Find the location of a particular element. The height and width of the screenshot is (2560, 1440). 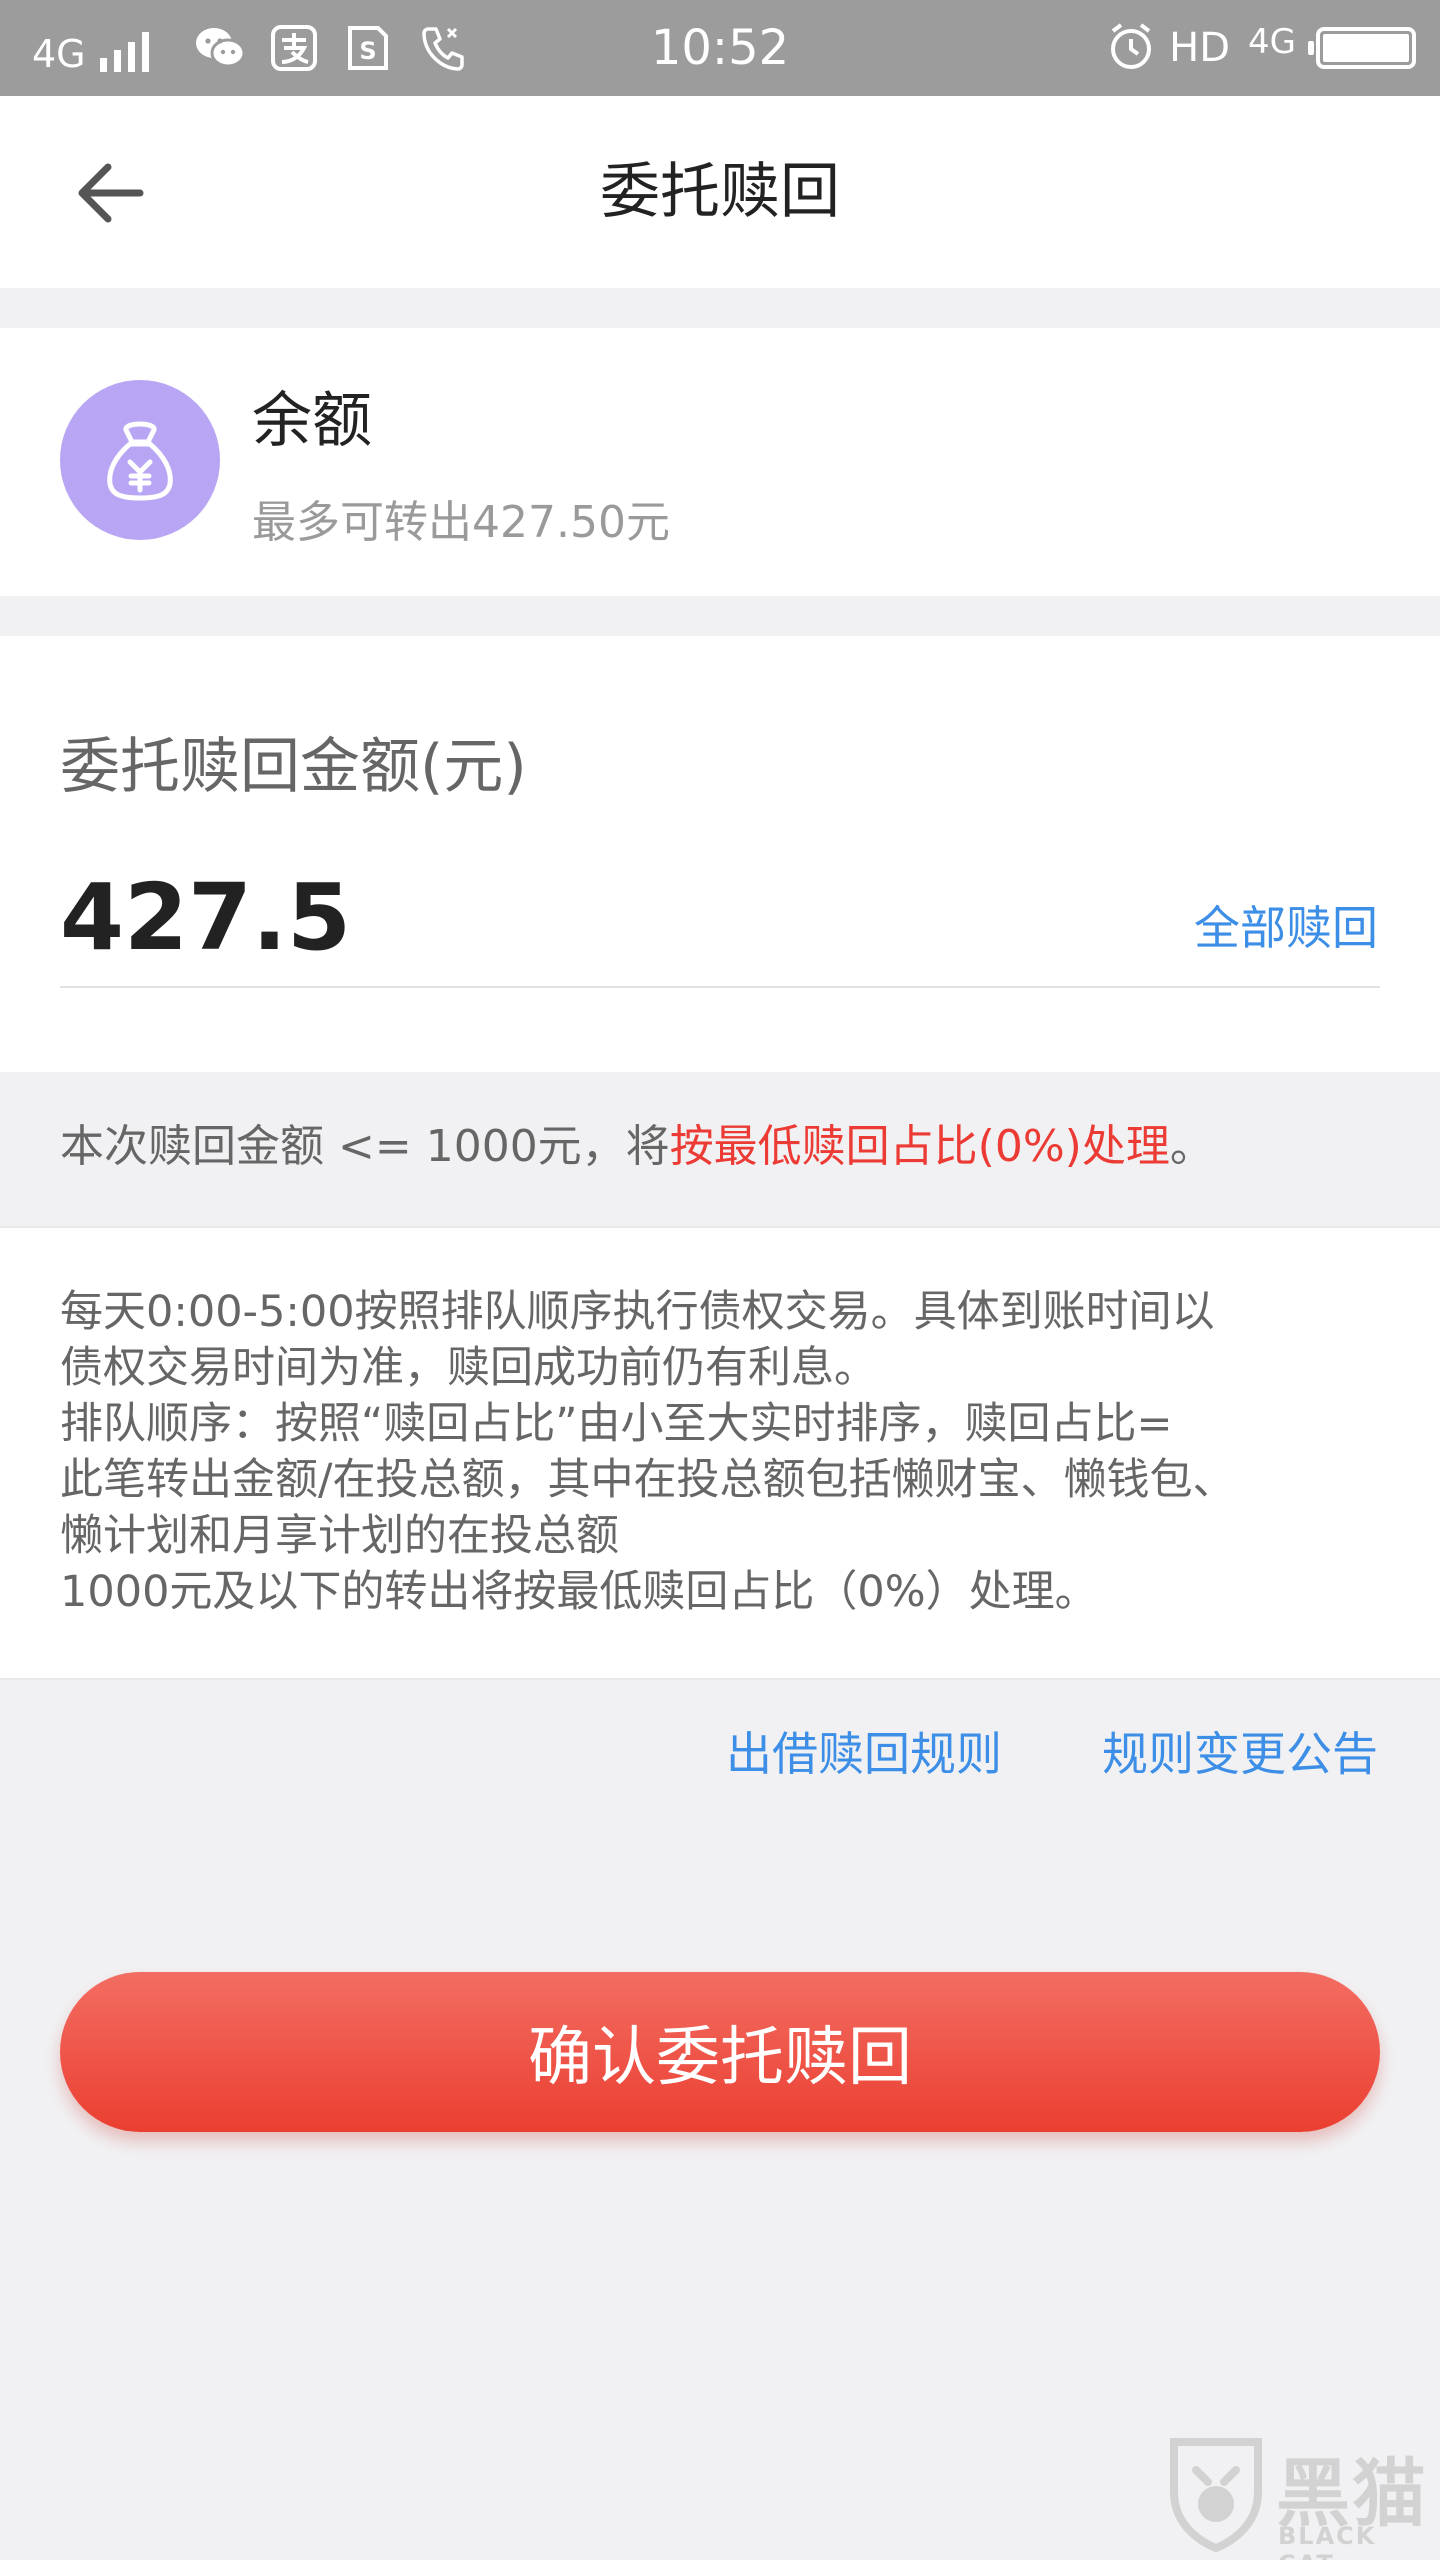

amount-label: 委托赎回金额(元) is located at coordinates (293, 767).